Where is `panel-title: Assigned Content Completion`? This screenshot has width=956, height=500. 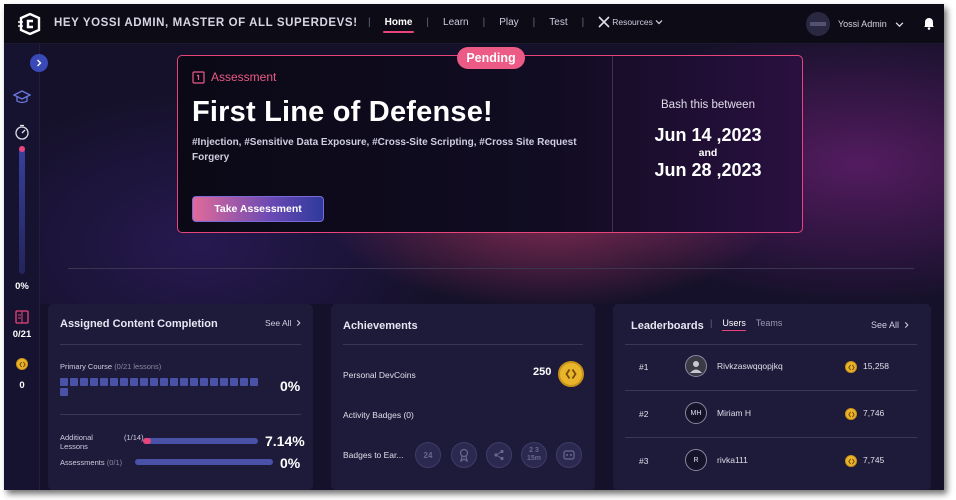 panel-title: Assigned Content Completion is located at coordinates (139, 324).